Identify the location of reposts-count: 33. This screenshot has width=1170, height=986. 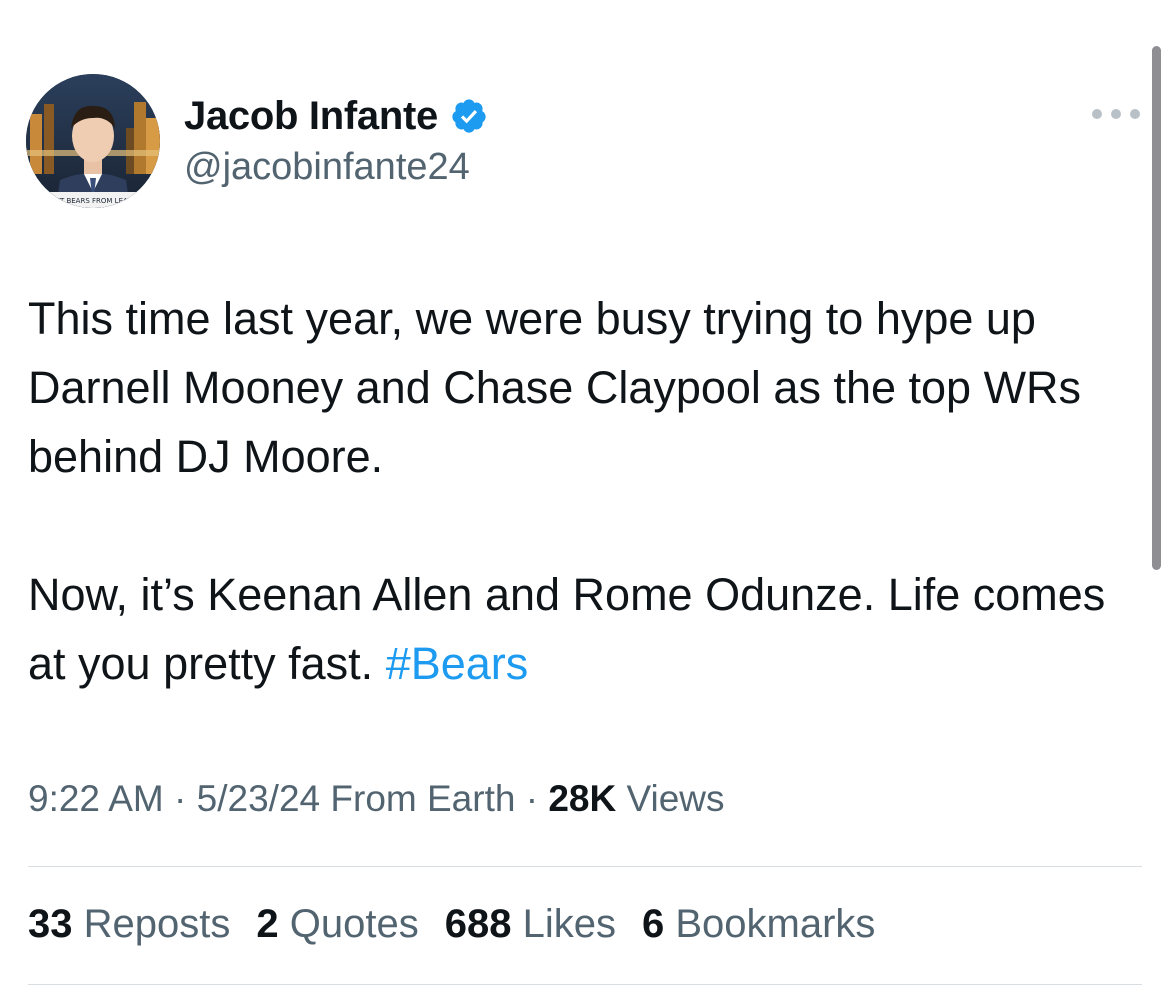
(50, 924).